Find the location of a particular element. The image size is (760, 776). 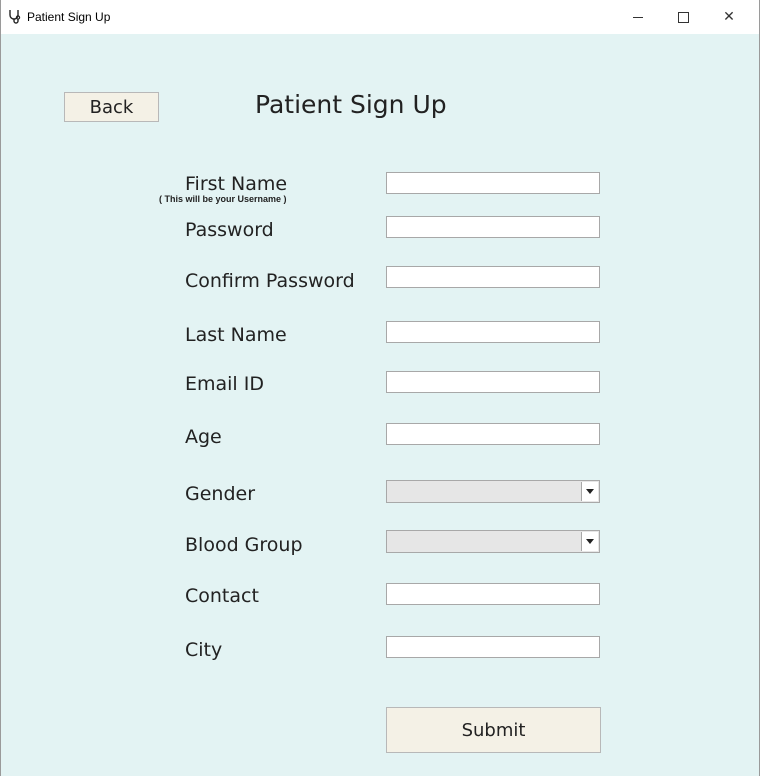

blood-group-dropdown is located at coordinates (493, 541).